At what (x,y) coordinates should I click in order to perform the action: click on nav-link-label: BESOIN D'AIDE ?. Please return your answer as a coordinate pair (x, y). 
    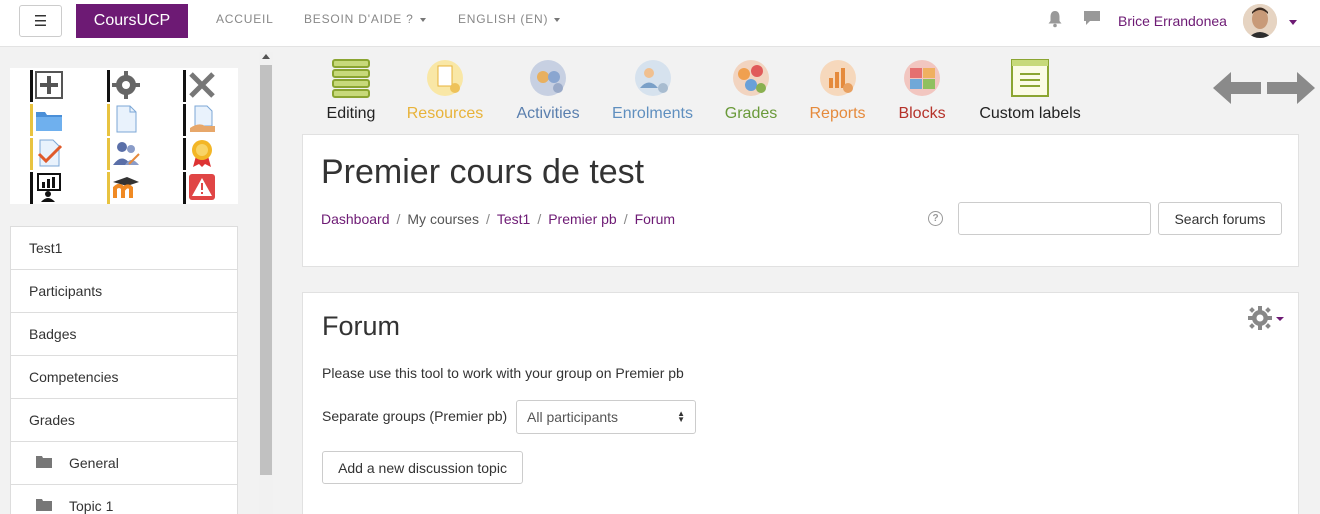
    Looking at the image, I should click on (359, 19).